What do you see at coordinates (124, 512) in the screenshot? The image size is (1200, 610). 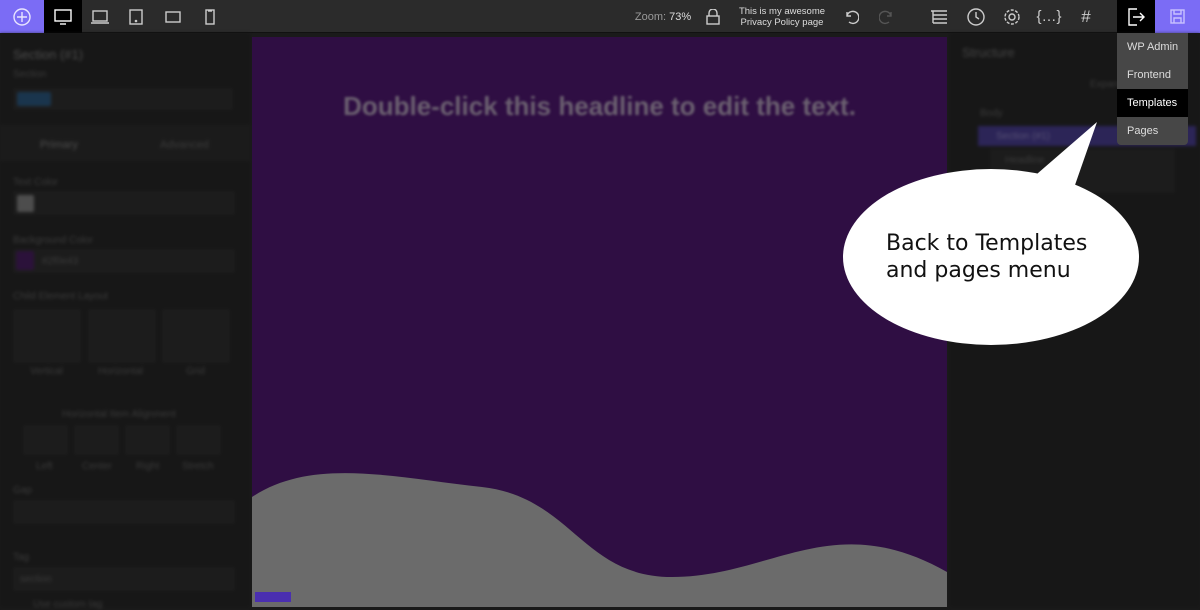 I see `gap-input` at bounding box center [124, 512].